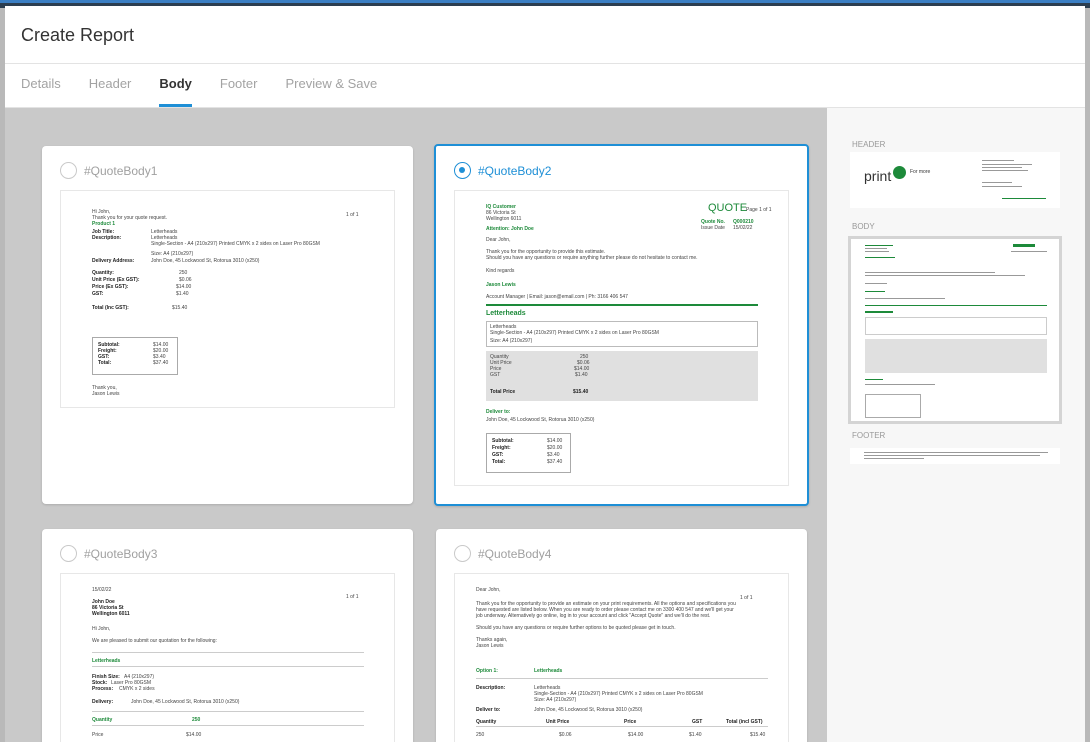  I want to click on preview-text: Total Price, so click(503, 392).